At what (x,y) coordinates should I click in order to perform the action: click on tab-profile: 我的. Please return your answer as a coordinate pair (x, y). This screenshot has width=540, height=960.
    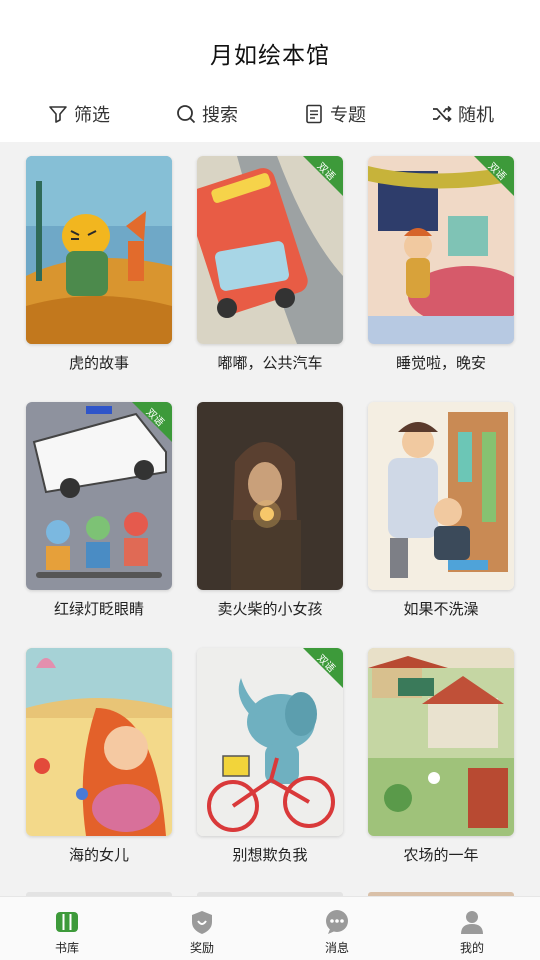
    Looking at the image, I should click on (472, 928).